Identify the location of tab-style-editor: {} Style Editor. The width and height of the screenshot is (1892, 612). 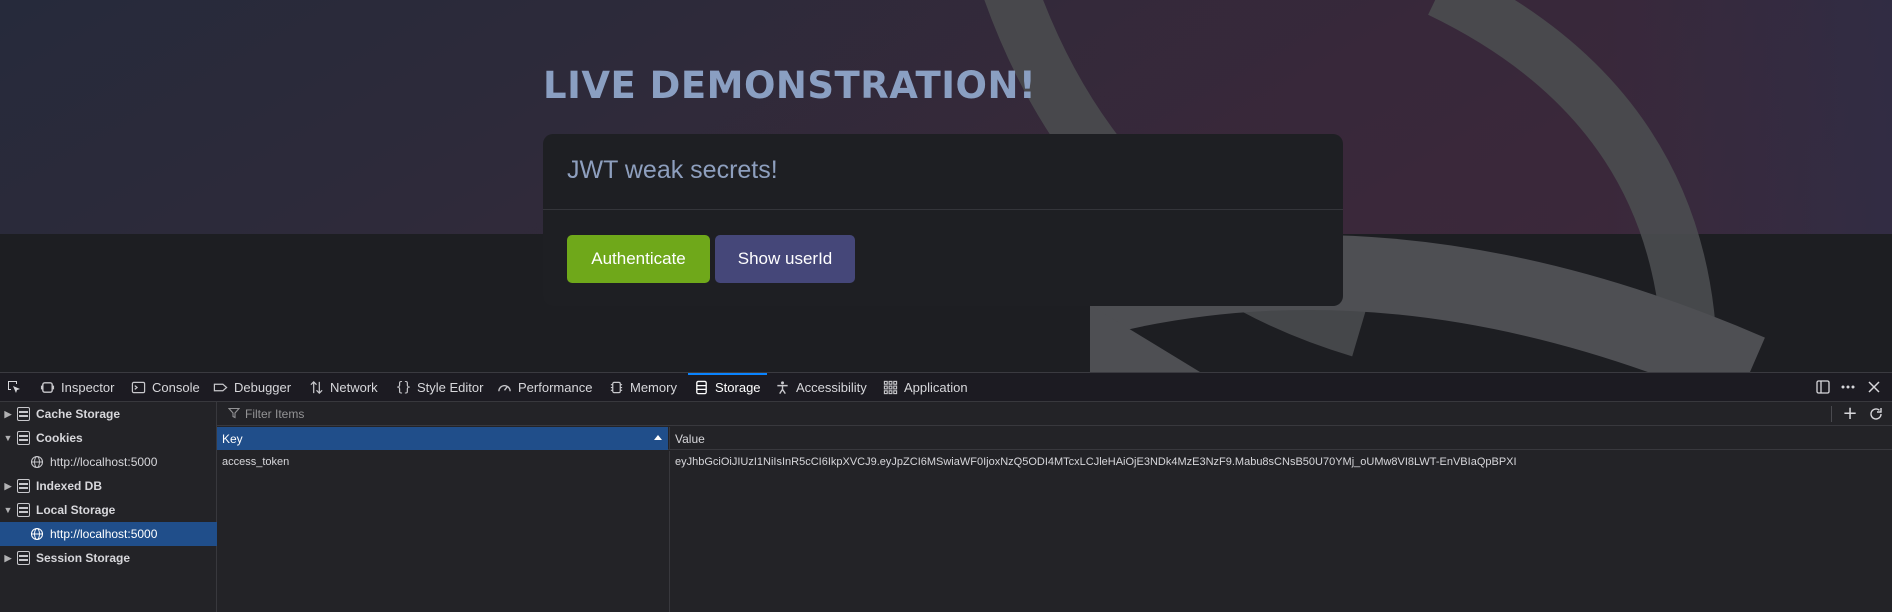
(439, 387).